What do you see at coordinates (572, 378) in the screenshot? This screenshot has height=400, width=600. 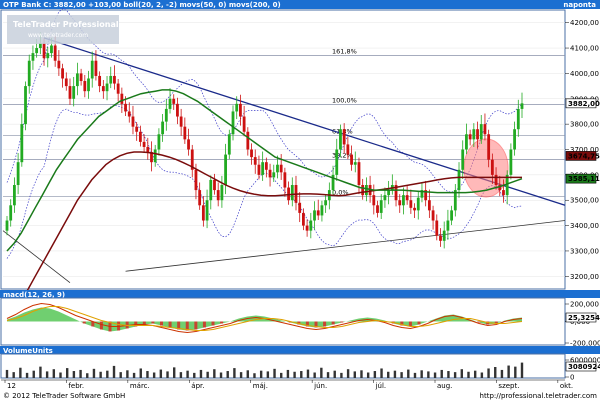 I see `volume-tick-label: 0` at bounding box center [572, 378].